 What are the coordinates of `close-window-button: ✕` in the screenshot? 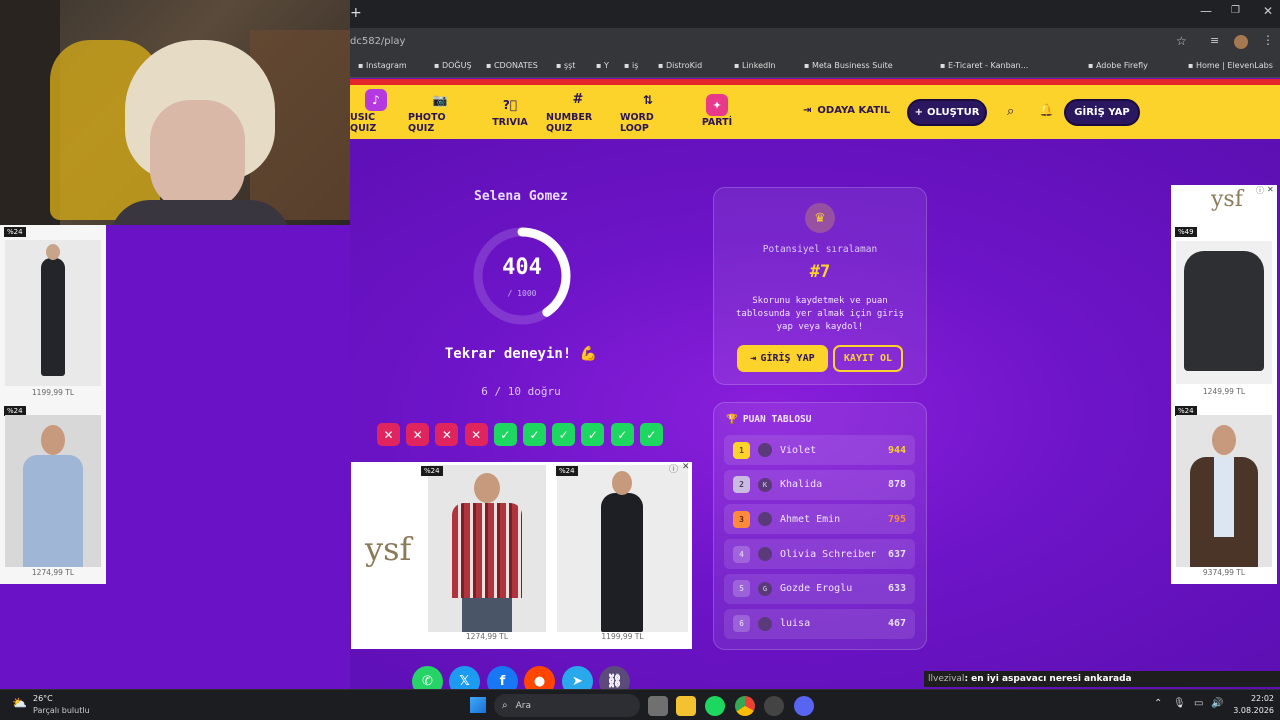 It's located at (1268, 11).